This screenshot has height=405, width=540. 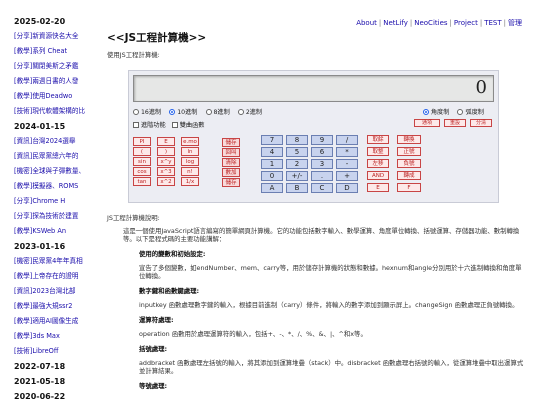 I want to click on sidebar-link: [教學]最強大規ssr2, so click(x=60, y=306).